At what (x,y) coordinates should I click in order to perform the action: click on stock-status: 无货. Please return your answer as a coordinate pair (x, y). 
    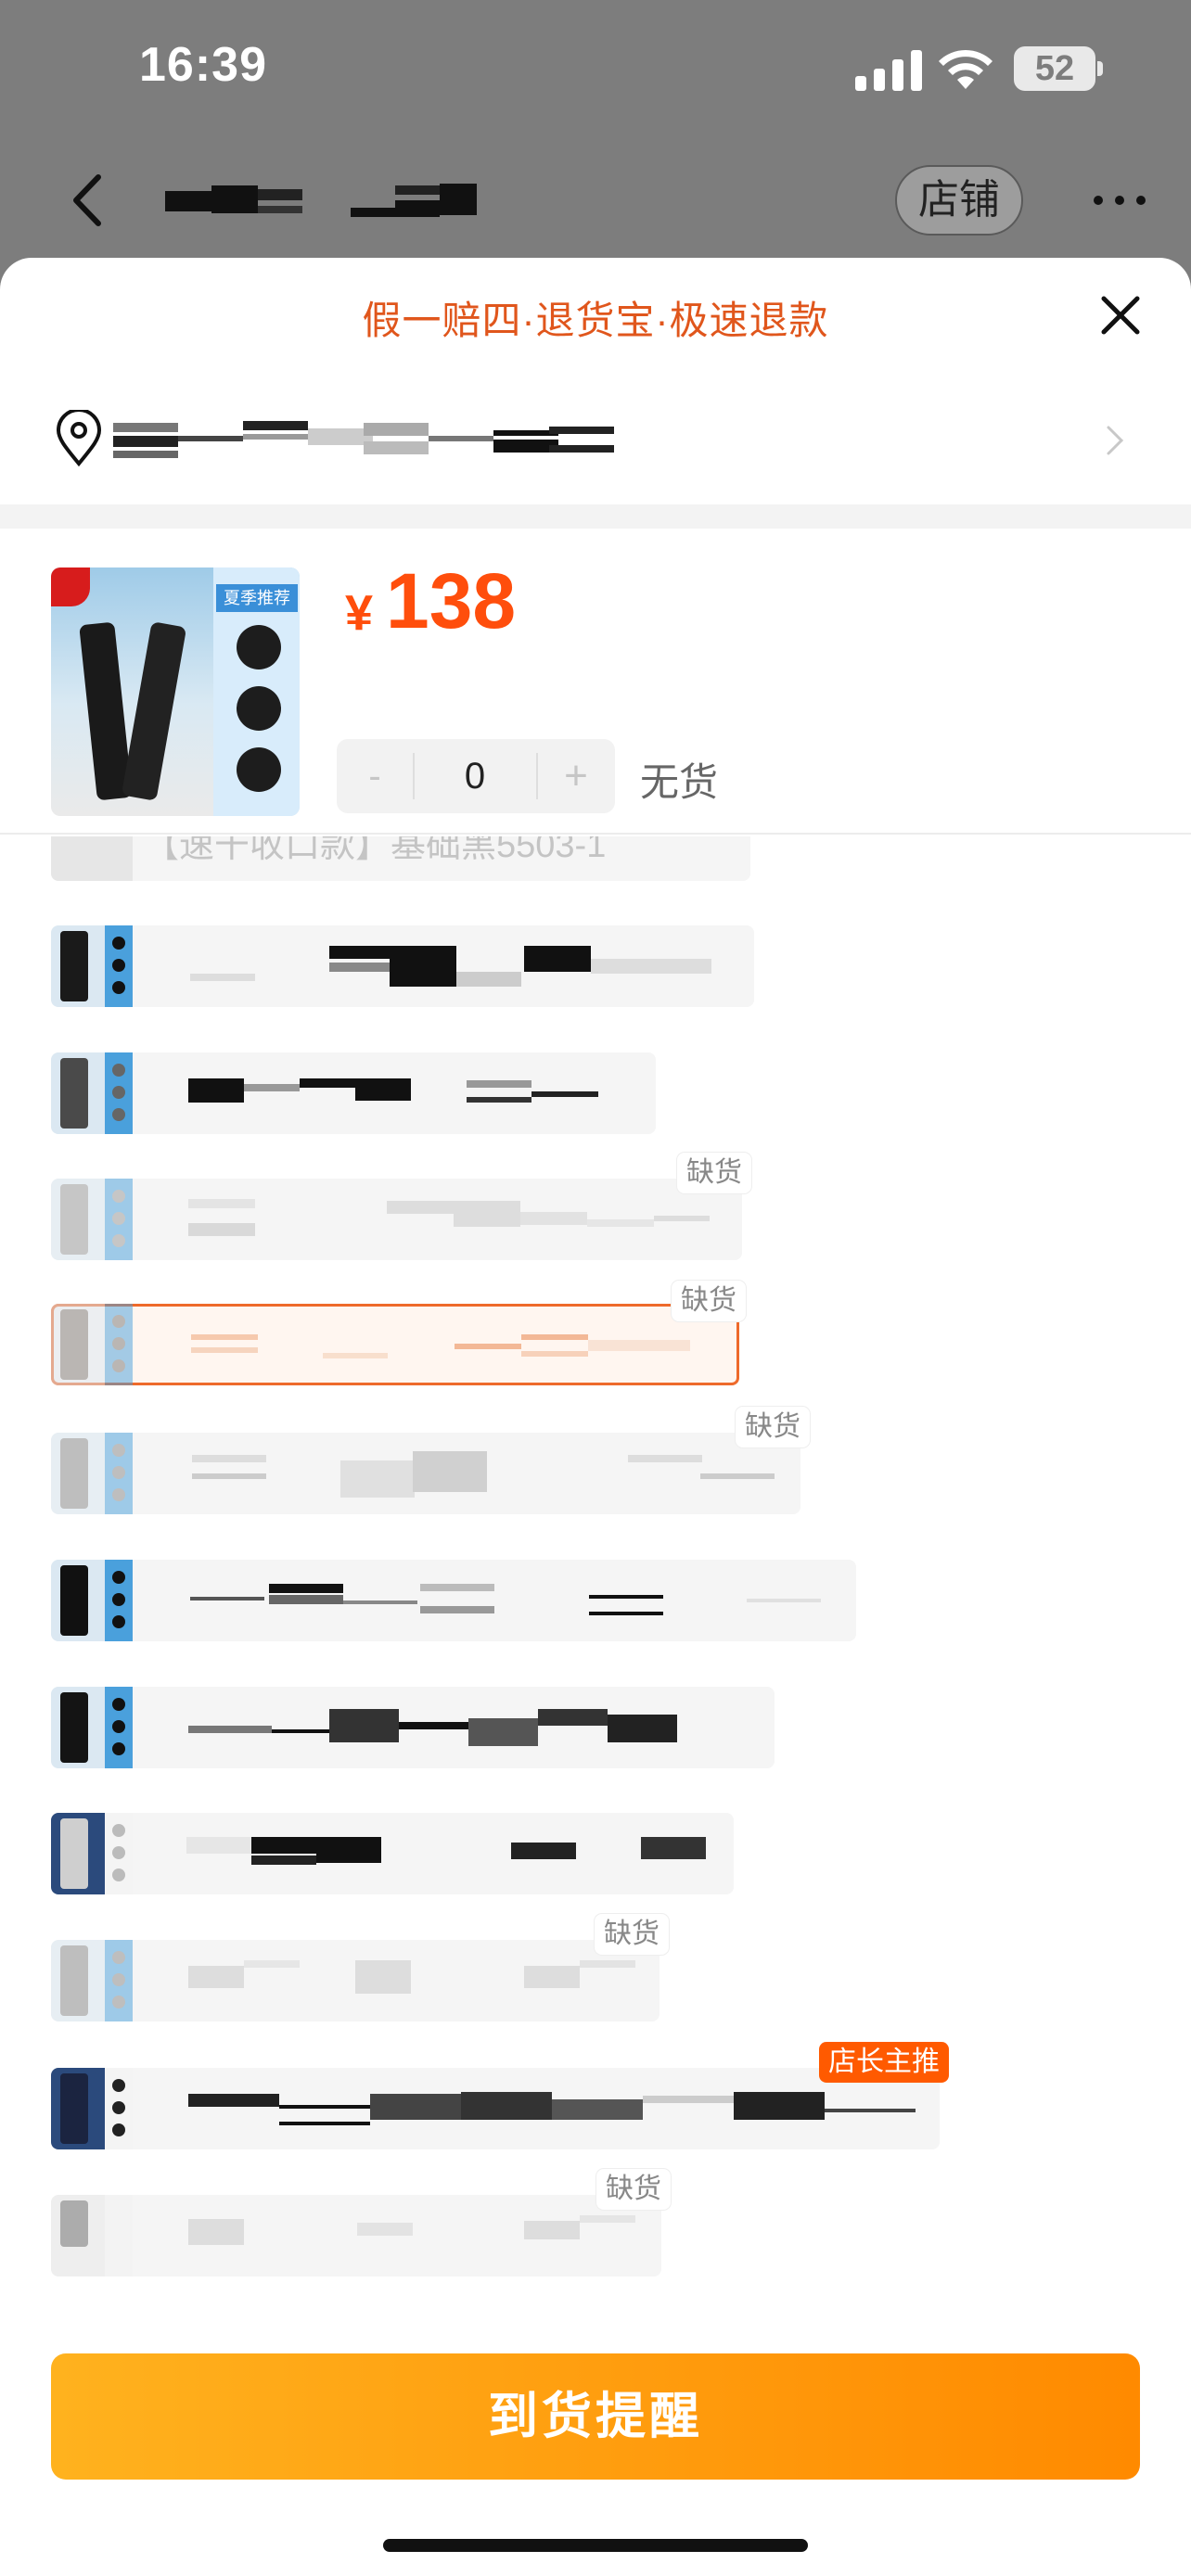
    Looking at the image, I should click on (679, 782).